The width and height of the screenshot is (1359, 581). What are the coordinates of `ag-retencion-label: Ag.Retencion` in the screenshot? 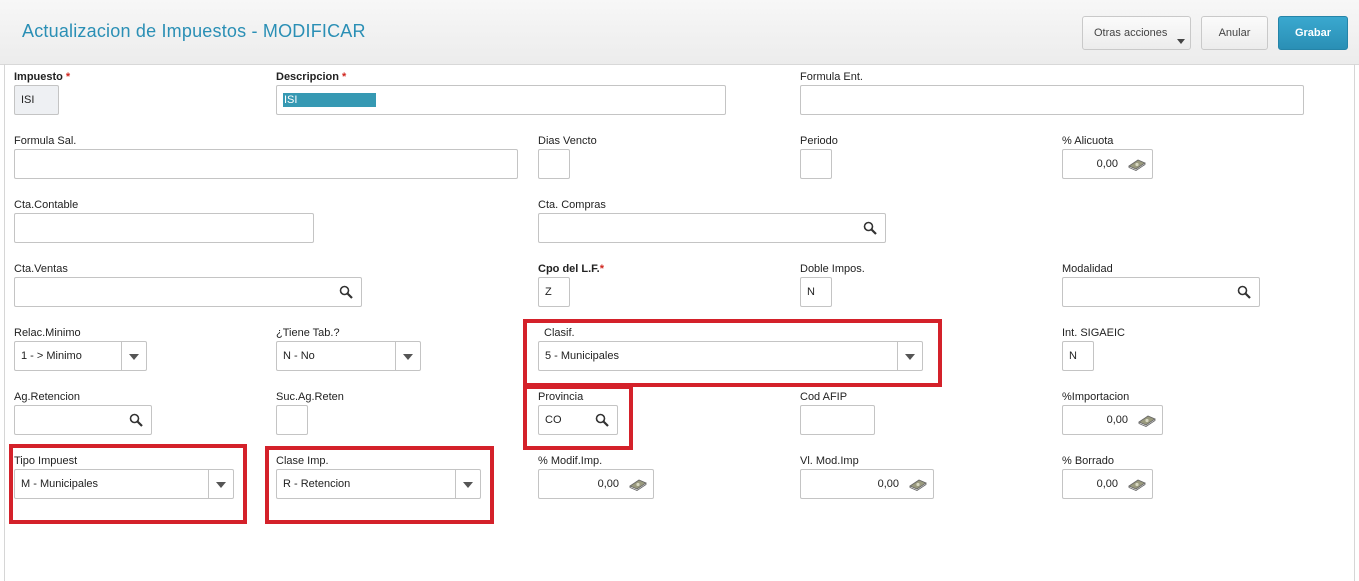 It's located at (47, 397).